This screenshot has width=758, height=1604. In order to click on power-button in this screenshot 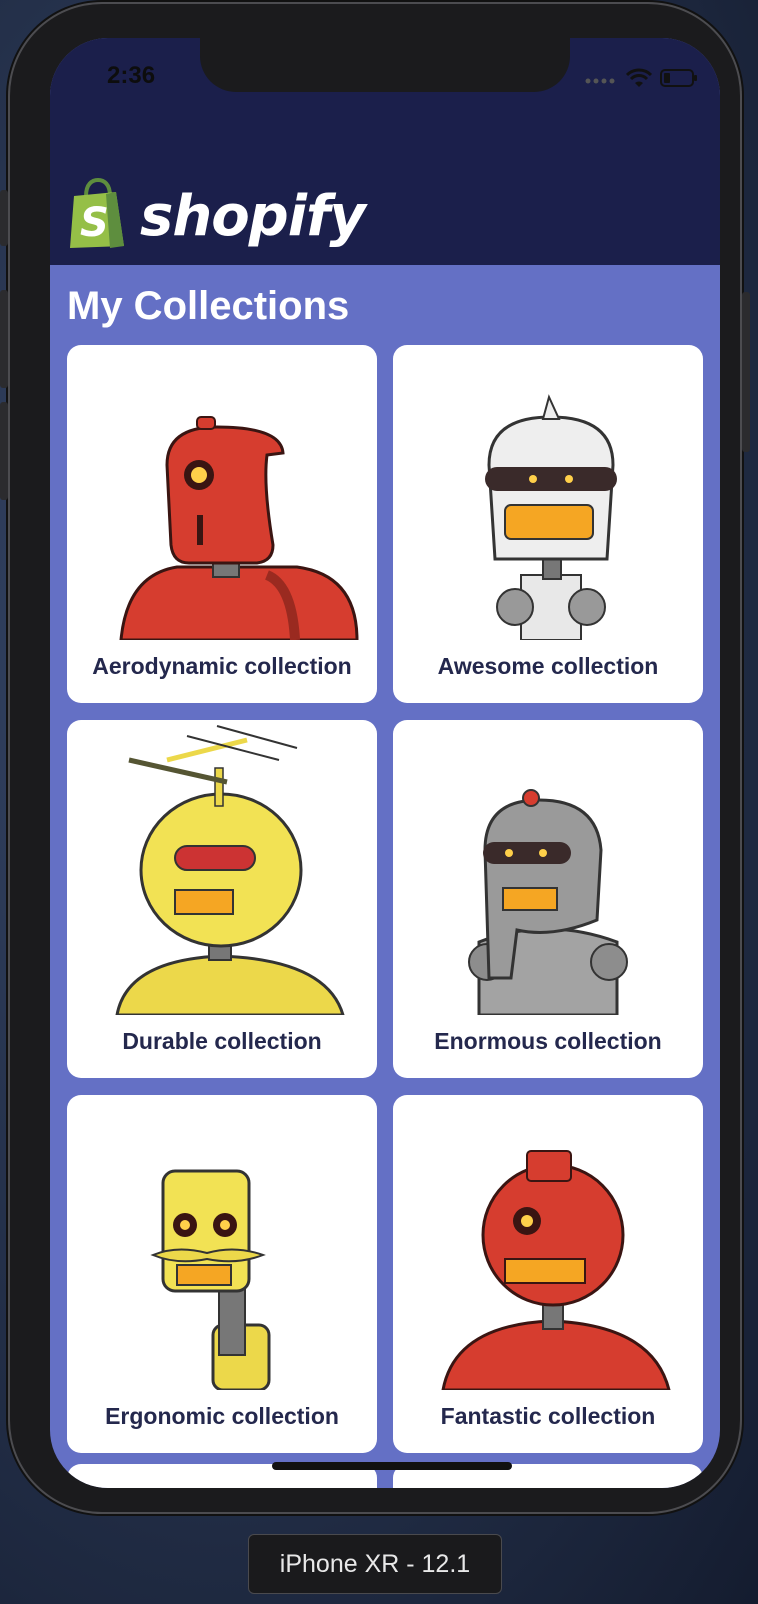, I will do `click(746, 372)`.